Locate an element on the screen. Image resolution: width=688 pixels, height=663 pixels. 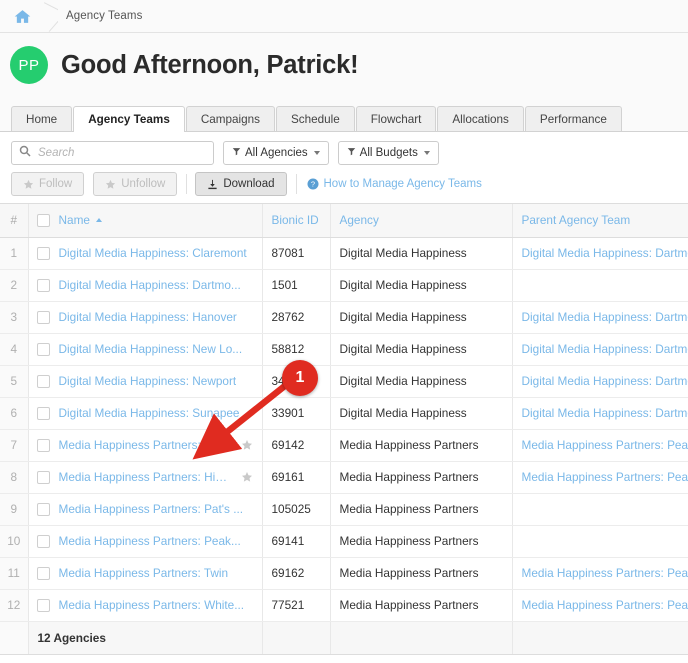
row-number: 10 is located at coordinates (14, 541).